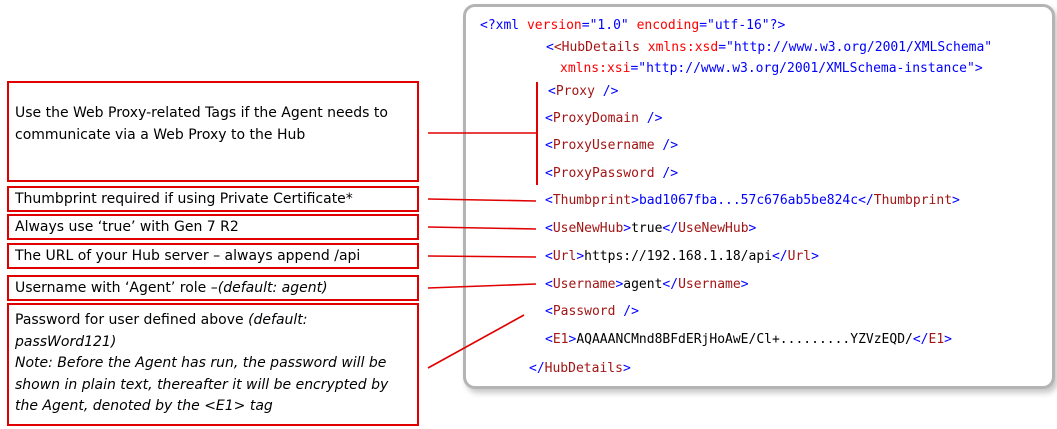  Describe the element at coordinates (482, 200) in the screenshot. I see `thumbprint-connector` at that location.